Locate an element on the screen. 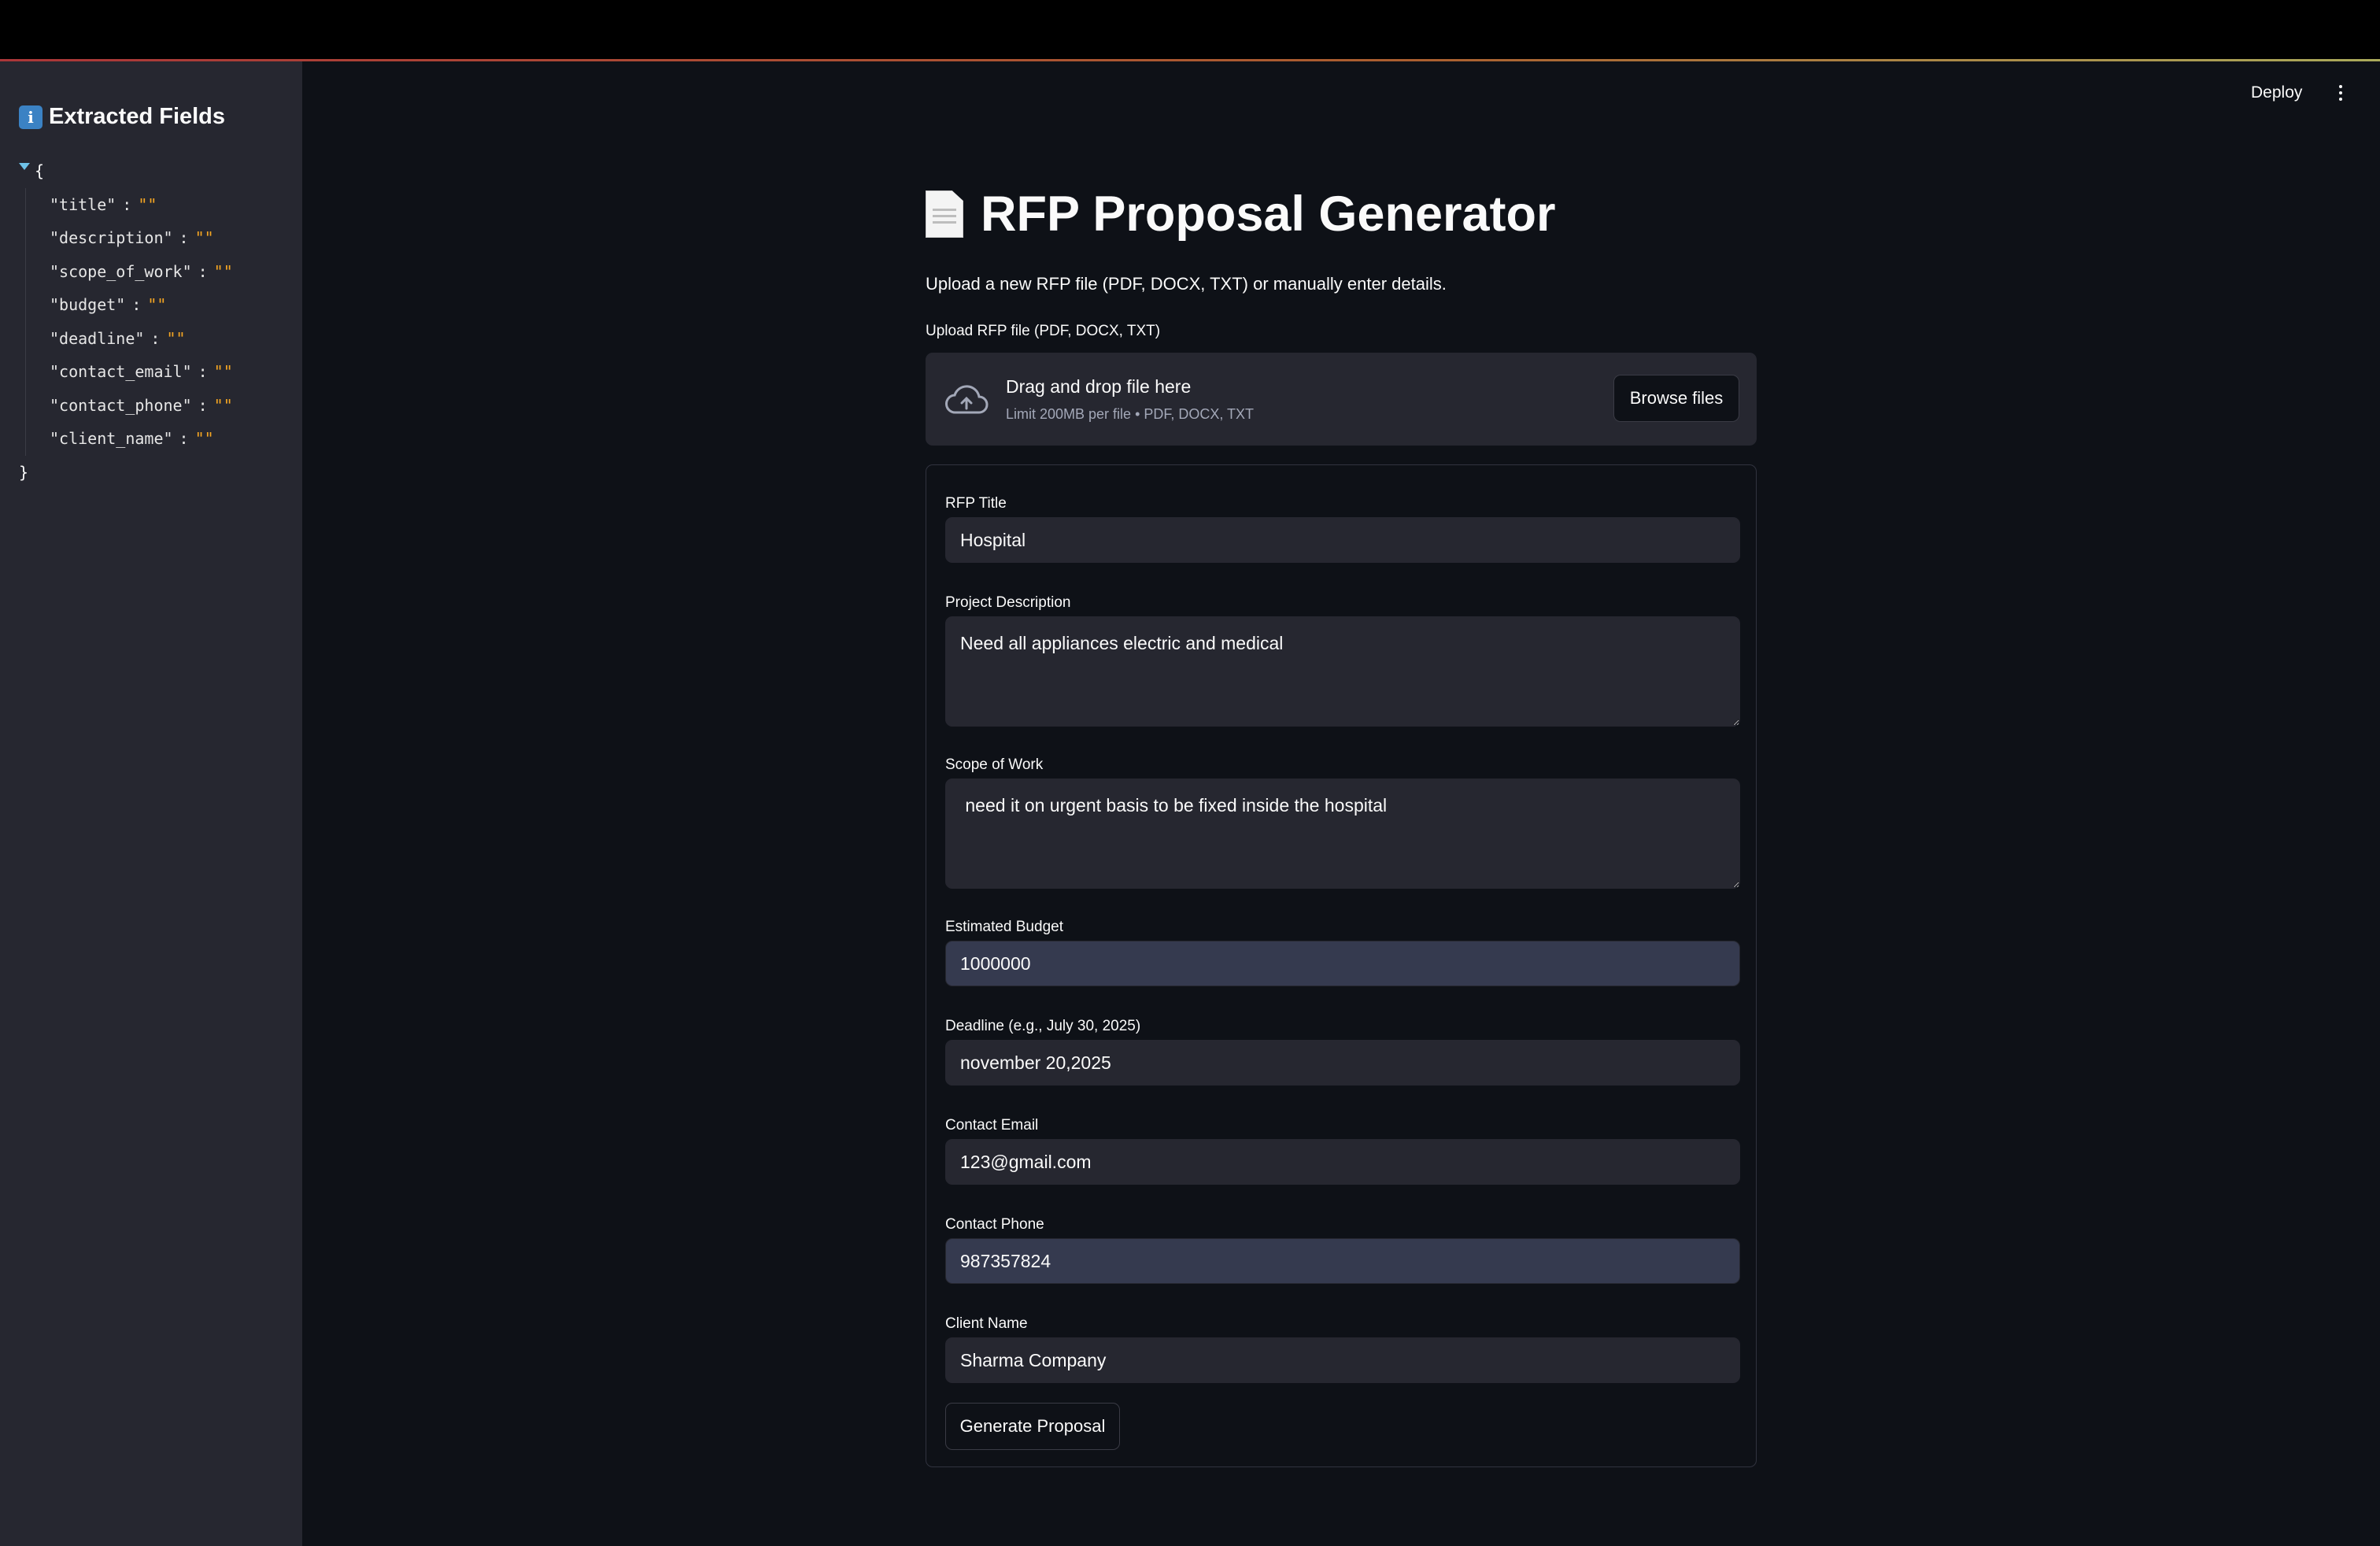 This screenshot has height=1546, width=2380. contact-phone-label: Contact Phone is located at coordinates (994, 1224).